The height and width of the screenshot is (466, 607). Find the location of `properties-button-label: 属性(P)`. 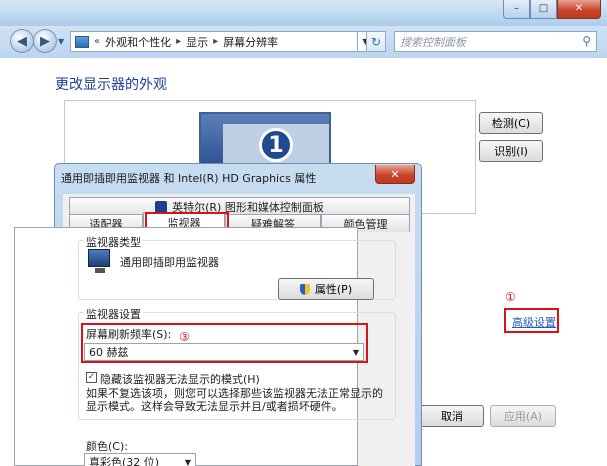

properties-button-label: 属性(P) is located at coordinates (333, 289).